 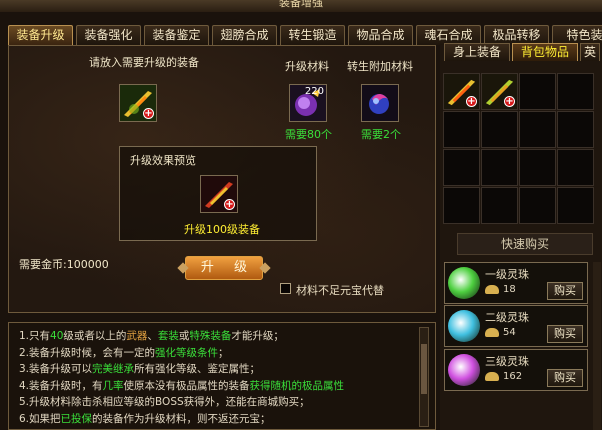 I want to click on tip-text: 只有, so click(x=40, y=336).